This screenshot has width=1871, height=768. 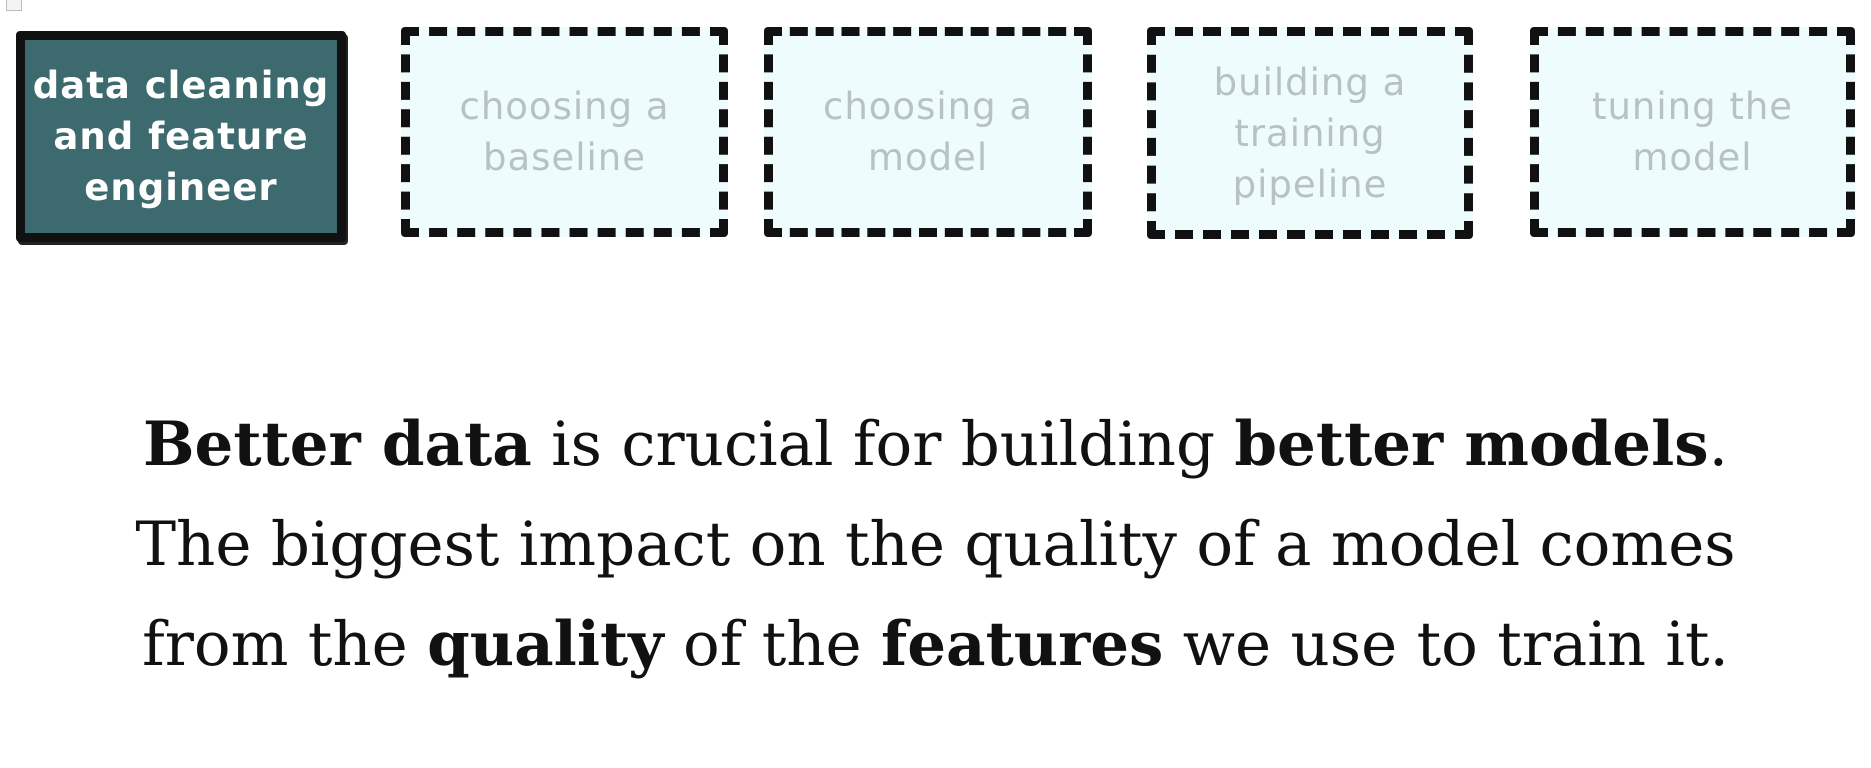 What do you see at coordinates (1471, 444) in the screenshot?
I see `emphasis-better-models: better models` at bounding box center [1471, 444].